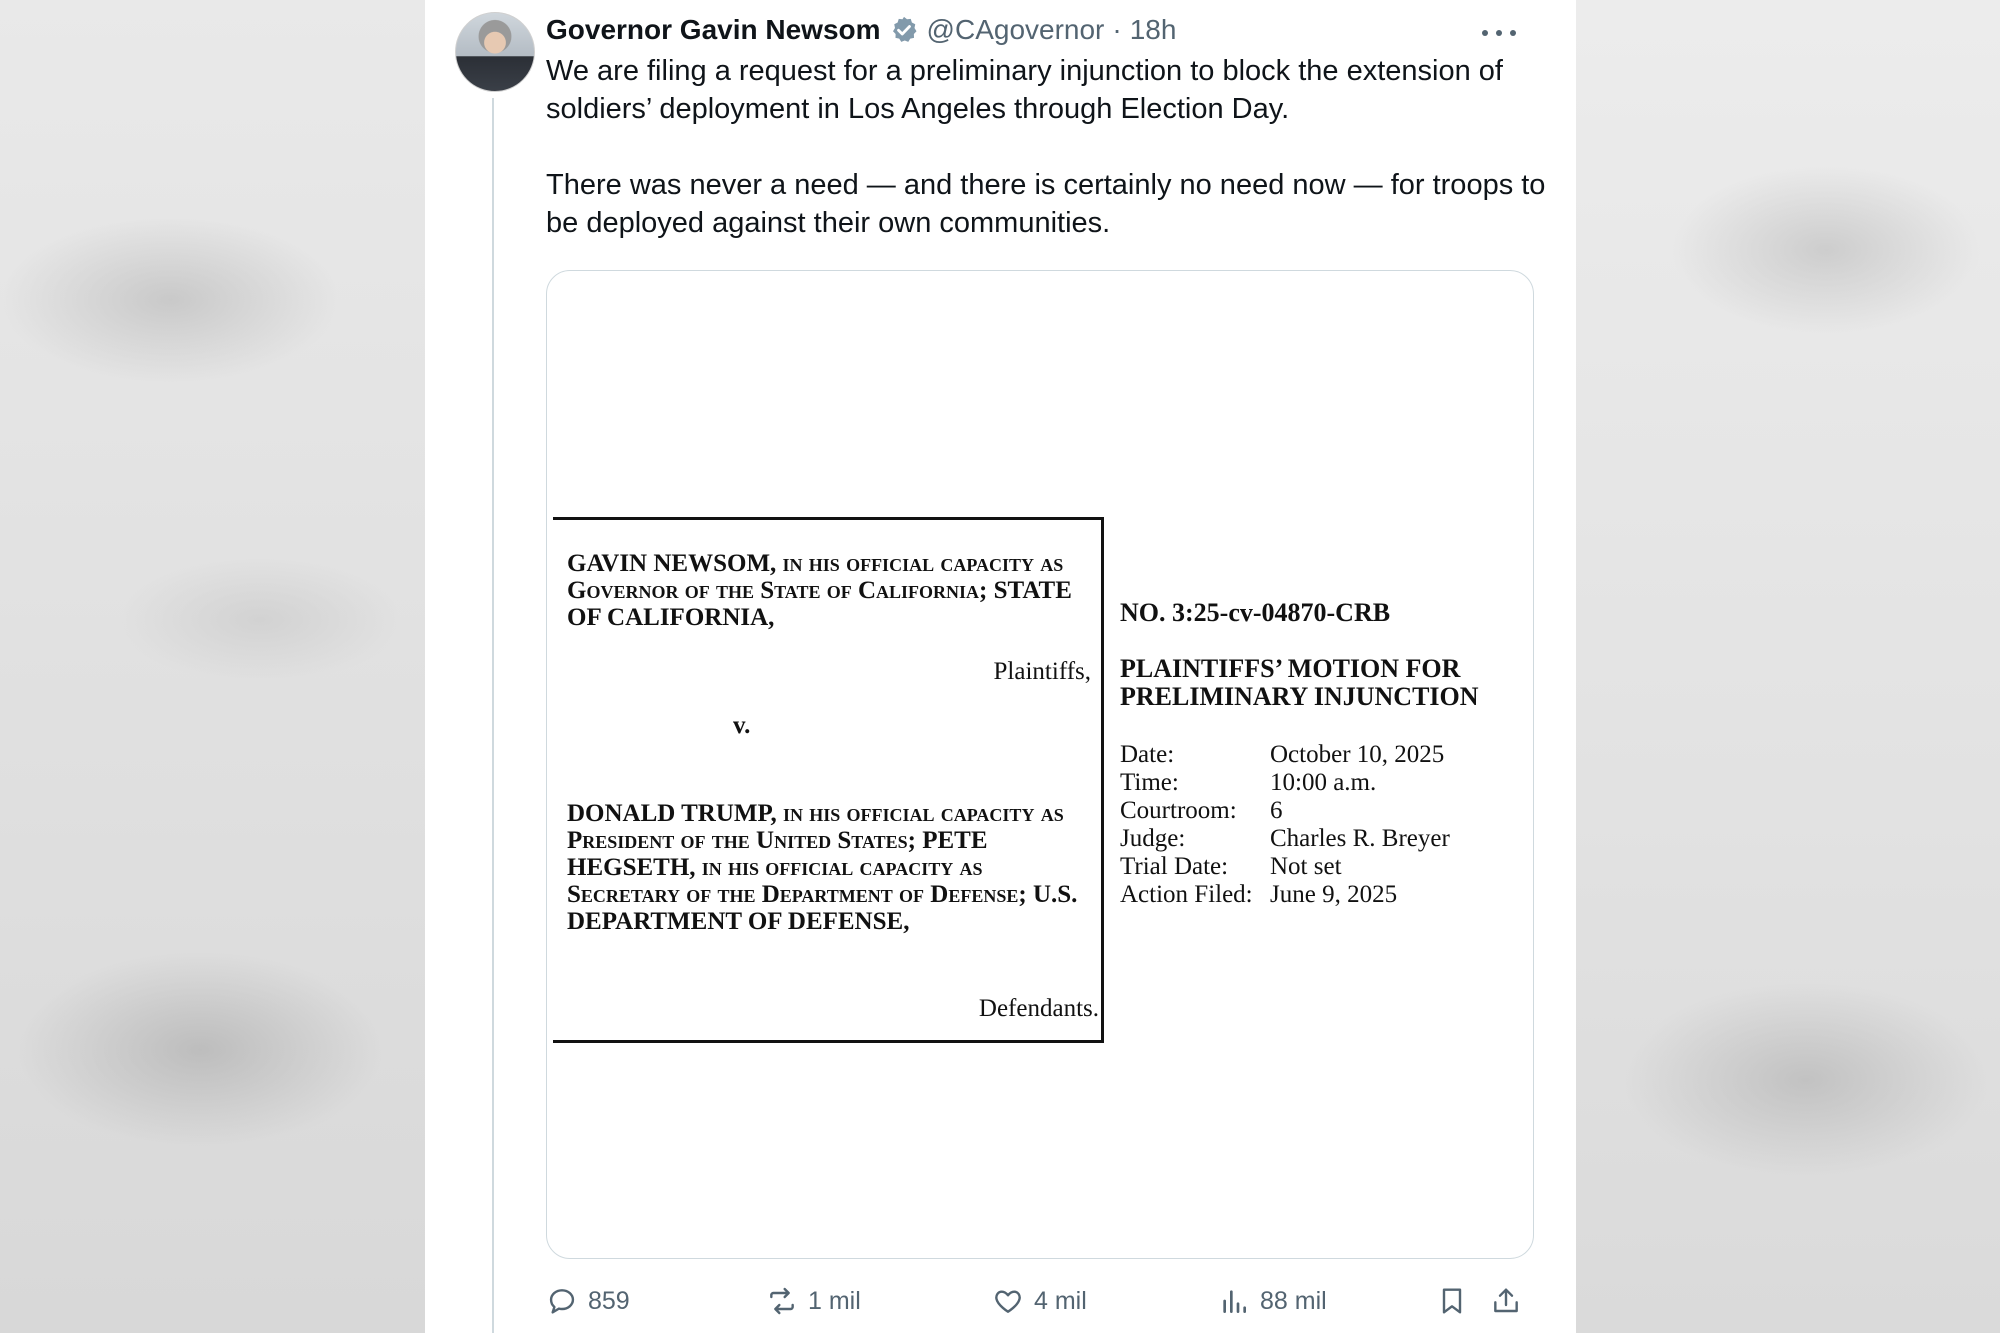 The height and width of the screenshot is (1333, 2000). I want to click on detail-label: Date:, so click(1147, 754).